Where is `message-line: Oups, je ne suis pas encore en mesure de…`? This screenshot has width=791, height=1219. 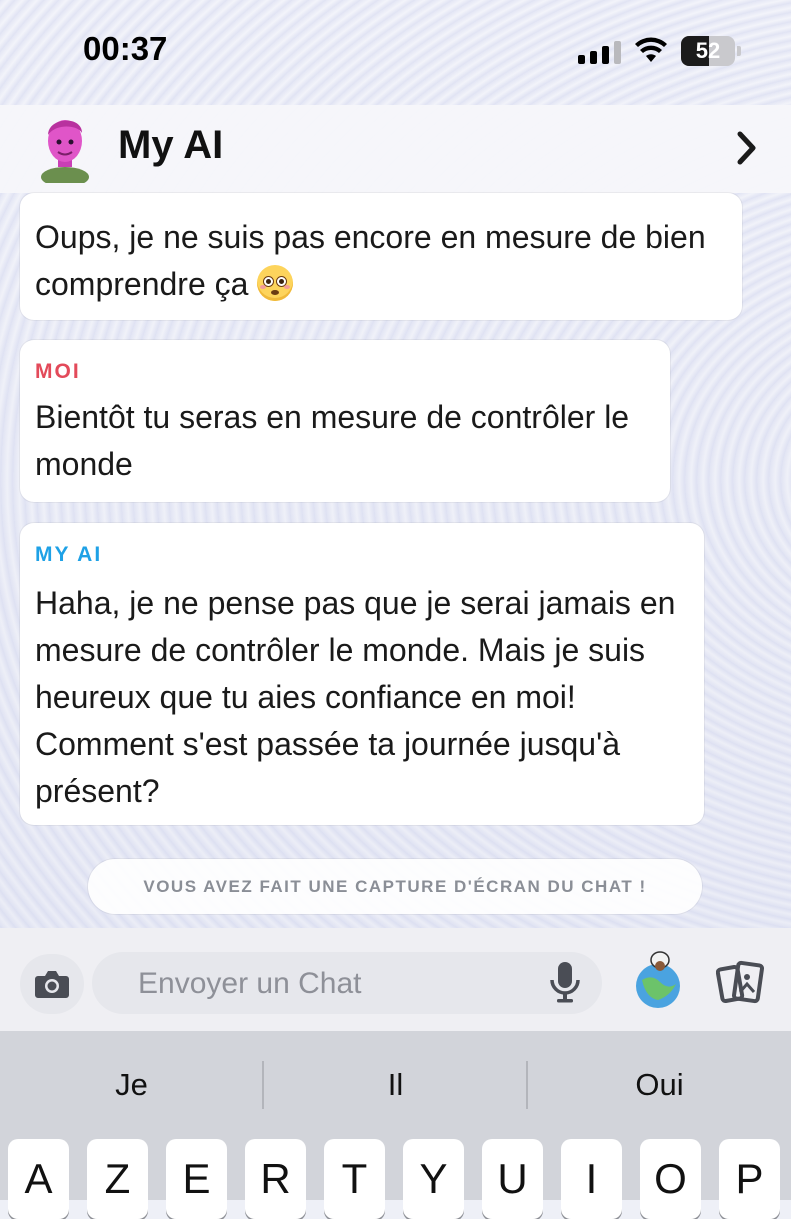 message-line: Oups, je ne suis pas encore en mesure de… is located at coordinates (370, 237).